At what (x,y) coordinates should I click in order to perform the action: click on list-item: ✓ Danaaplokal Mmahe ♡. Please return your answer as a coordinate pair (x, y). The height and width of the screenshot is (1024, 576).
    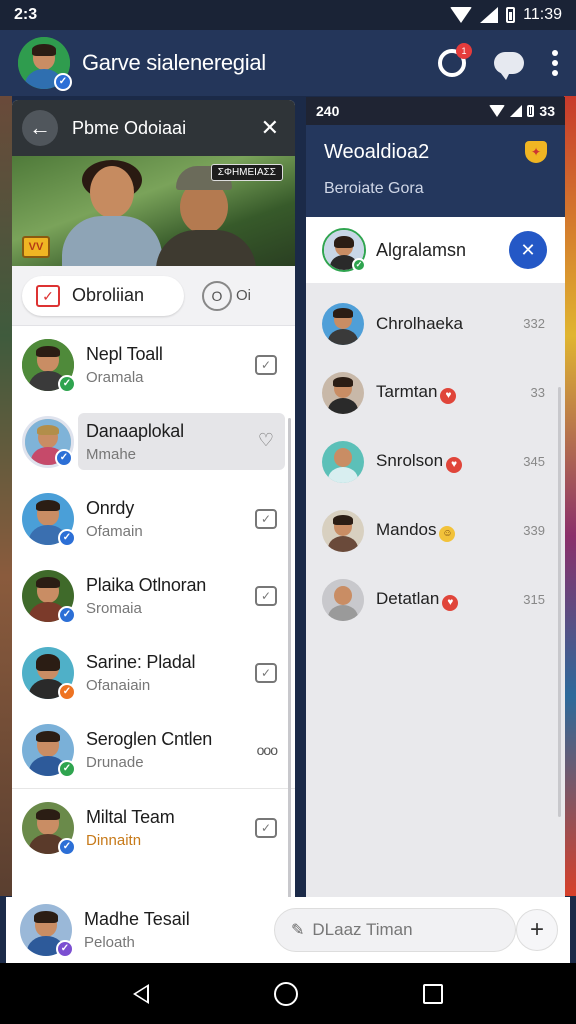
    Looking at the image, I should click on (153, 441).